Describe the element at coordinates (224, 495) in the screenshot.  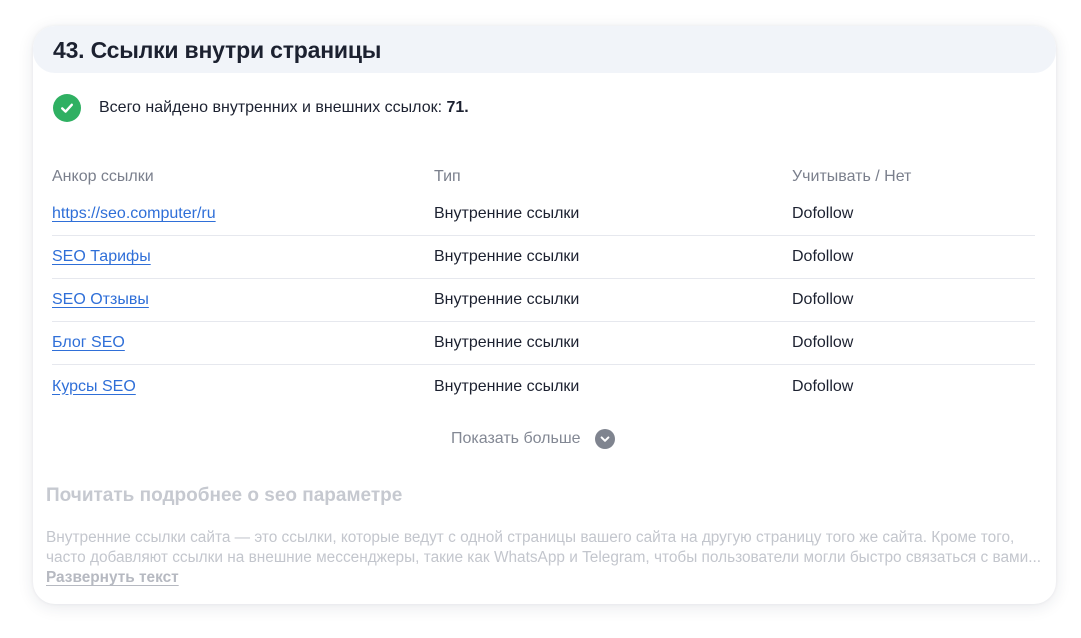
I see `read-more-title: Почитать подробнее о seo параметре` at that location.